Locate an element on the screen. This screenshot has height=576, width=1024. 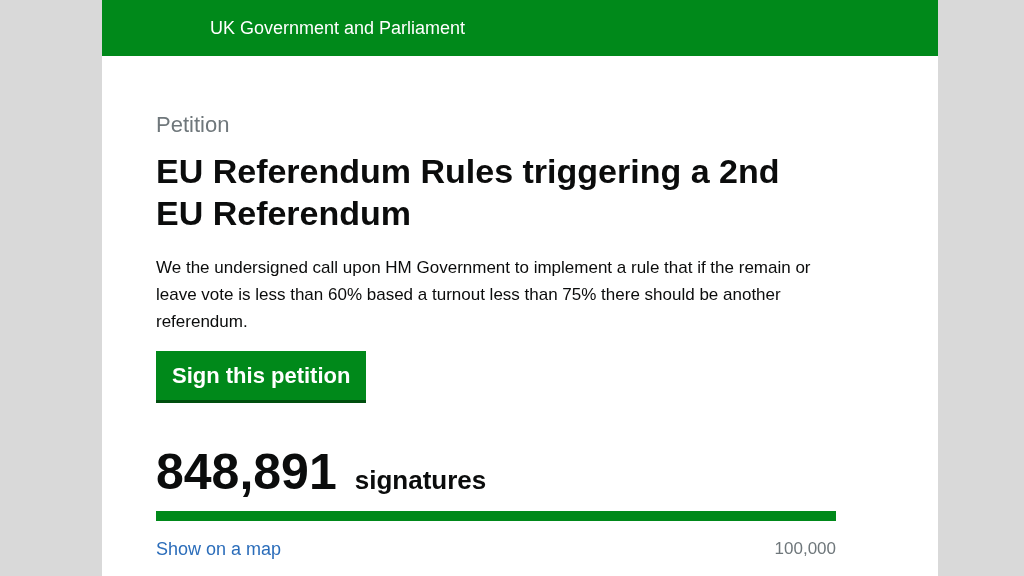
header-title: UK Government and Parliament is located at coordinates (338, 28).